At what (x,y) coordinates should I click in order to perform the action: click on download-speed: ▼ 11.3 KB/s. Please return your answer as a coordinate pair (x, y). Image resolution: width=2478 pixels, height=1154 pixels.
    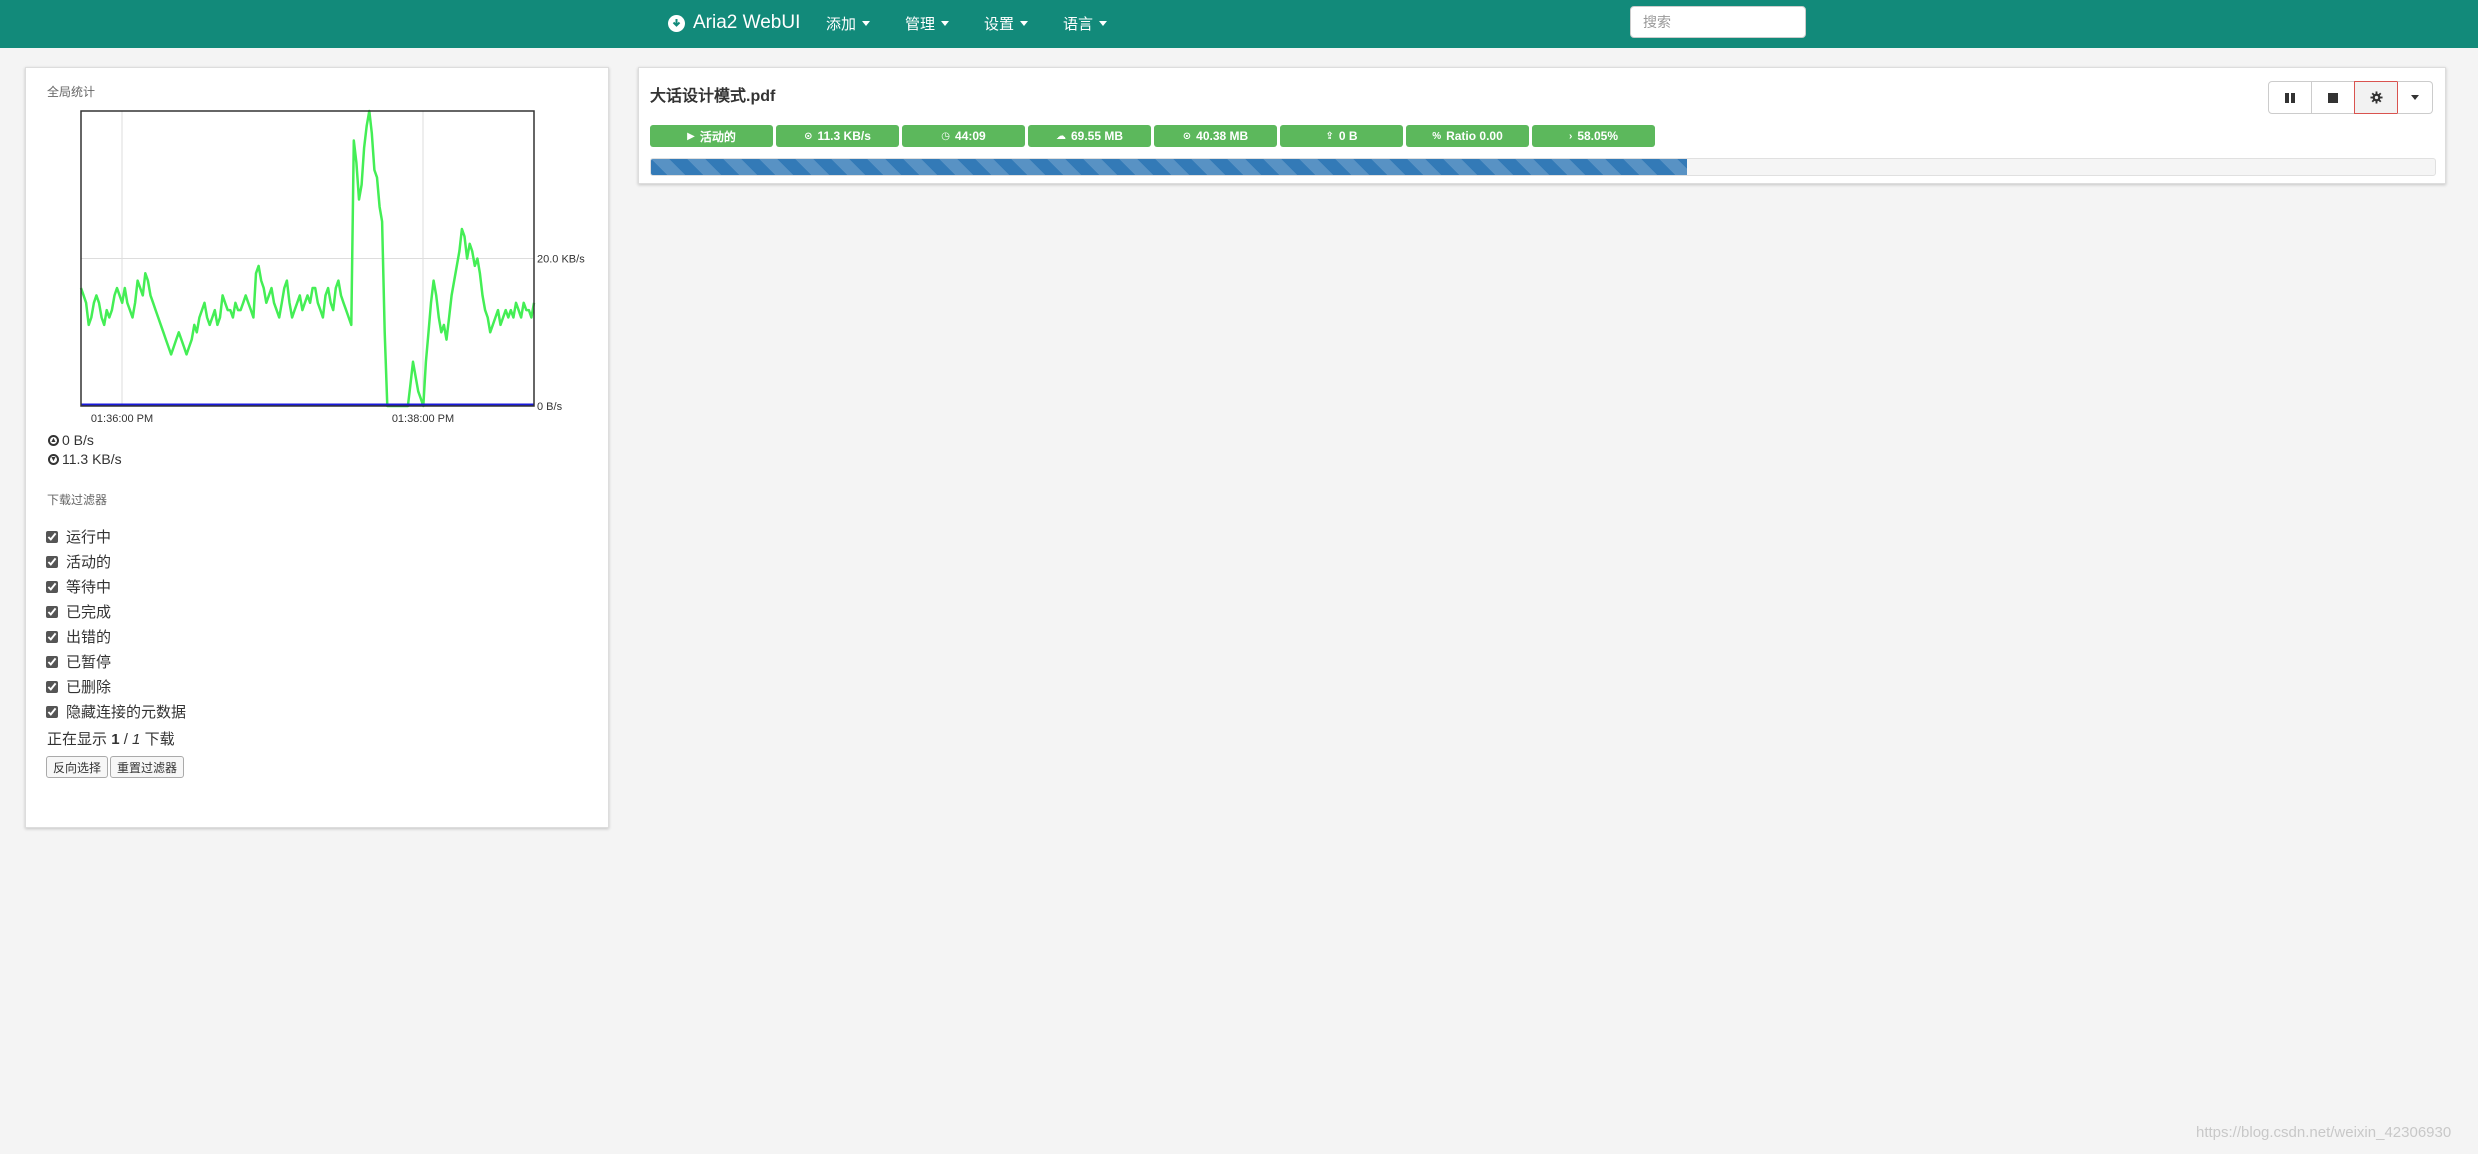
    Looking at the image, I should click on (85, 459).